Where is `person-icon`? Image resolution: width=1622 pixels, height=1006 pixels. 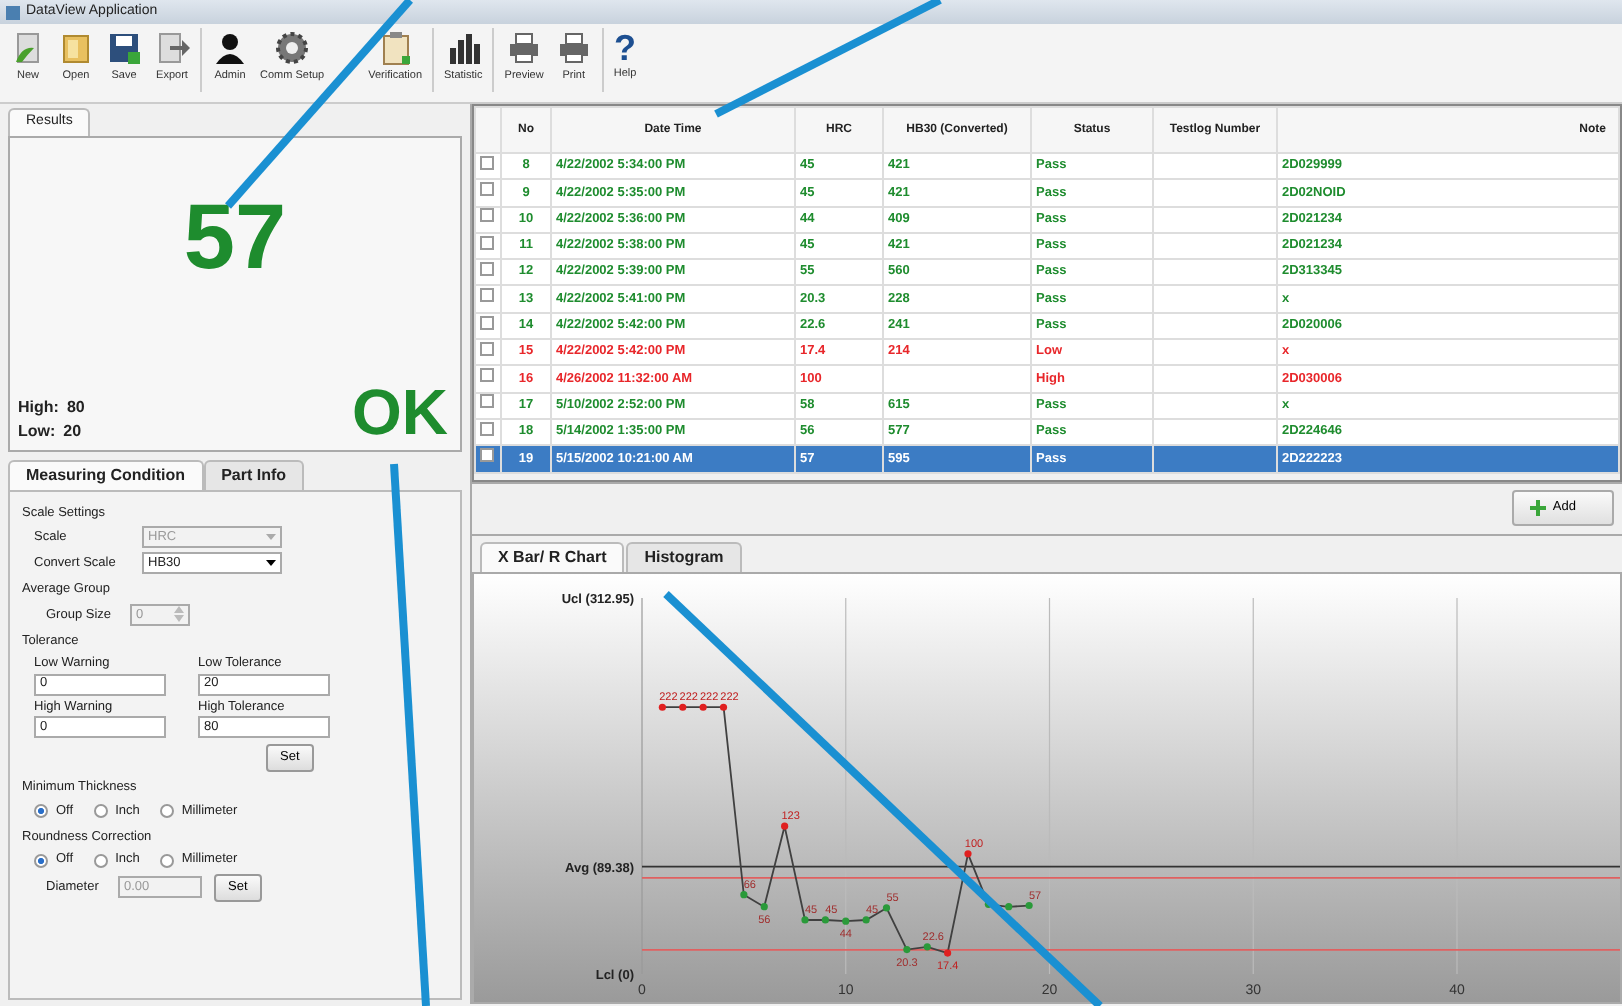 person-icon is located at coordinates (230, 48).